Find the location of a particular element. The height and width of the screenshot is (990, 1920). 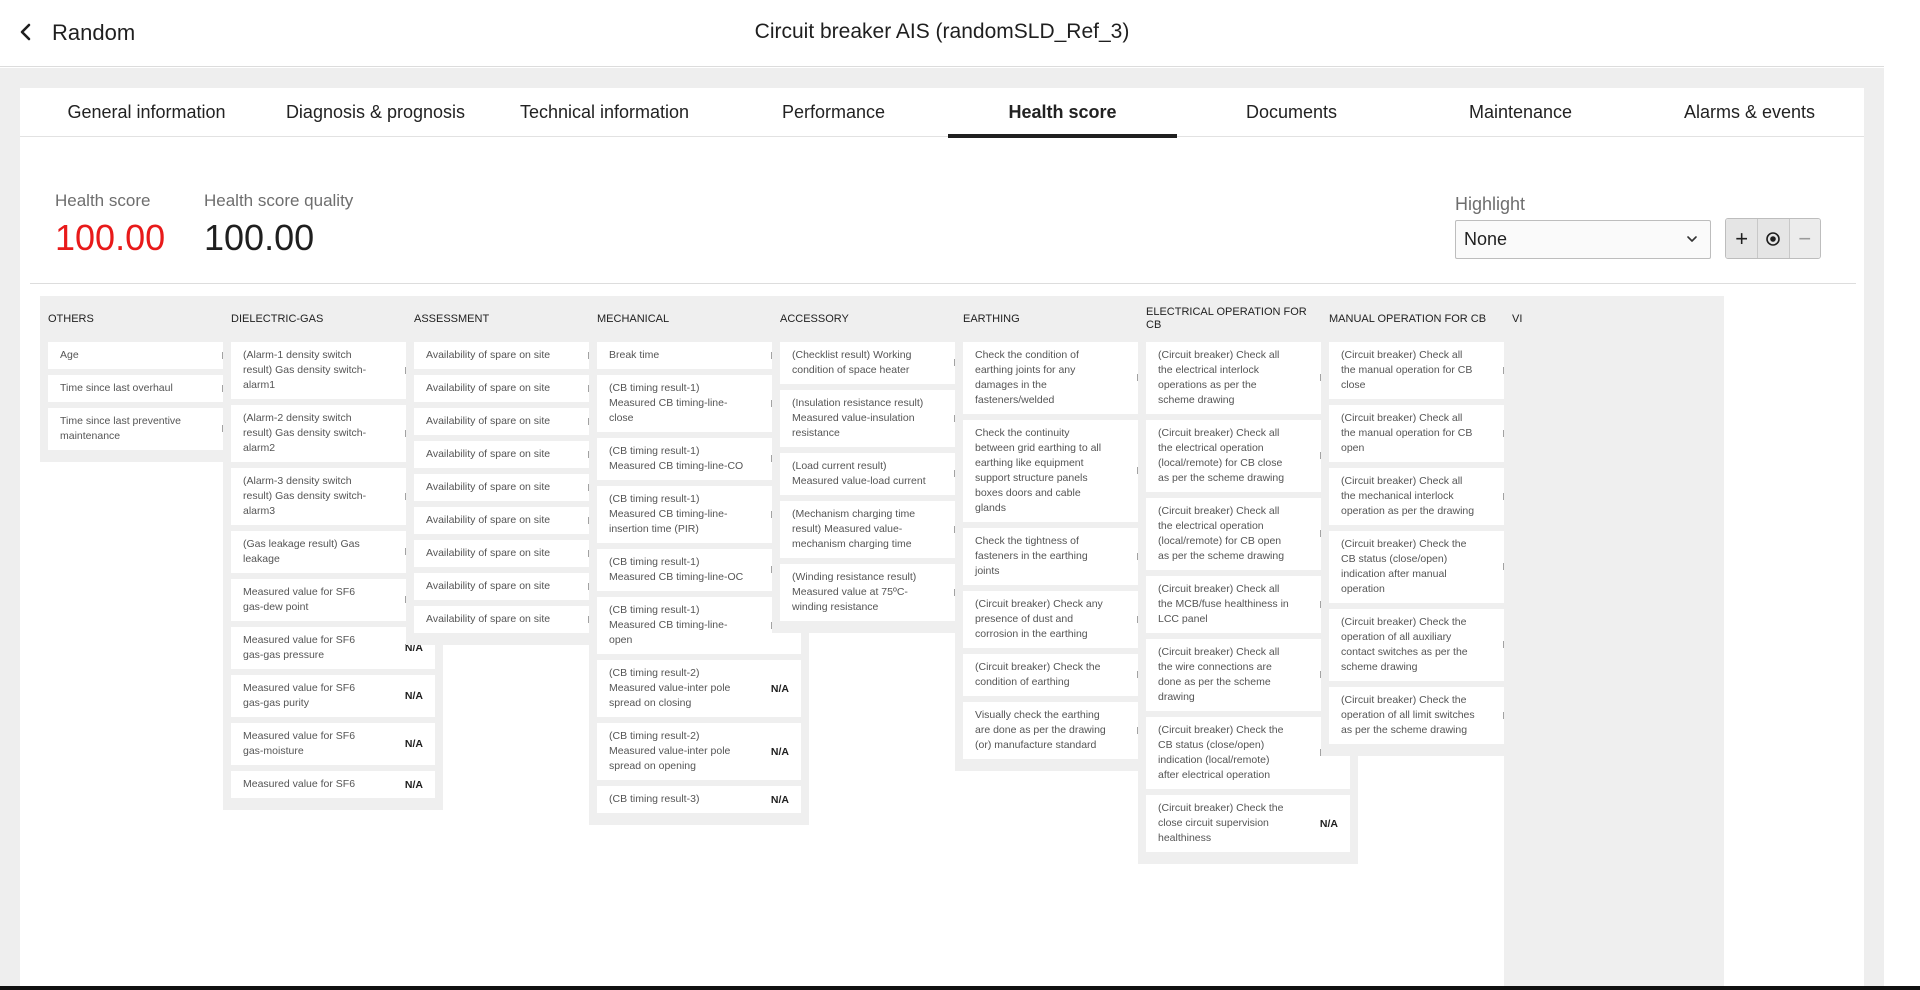

indicator-item: Measured value for SF6 N/A is located at coordinates (333, 784).